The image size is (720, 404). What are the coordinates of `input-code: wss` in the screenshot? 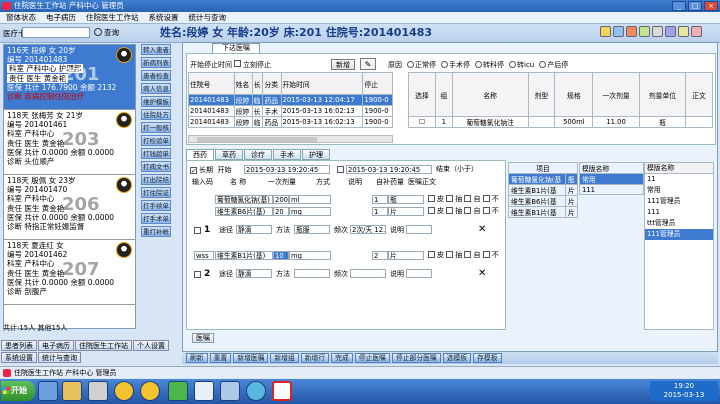 It's located at (204, 255).